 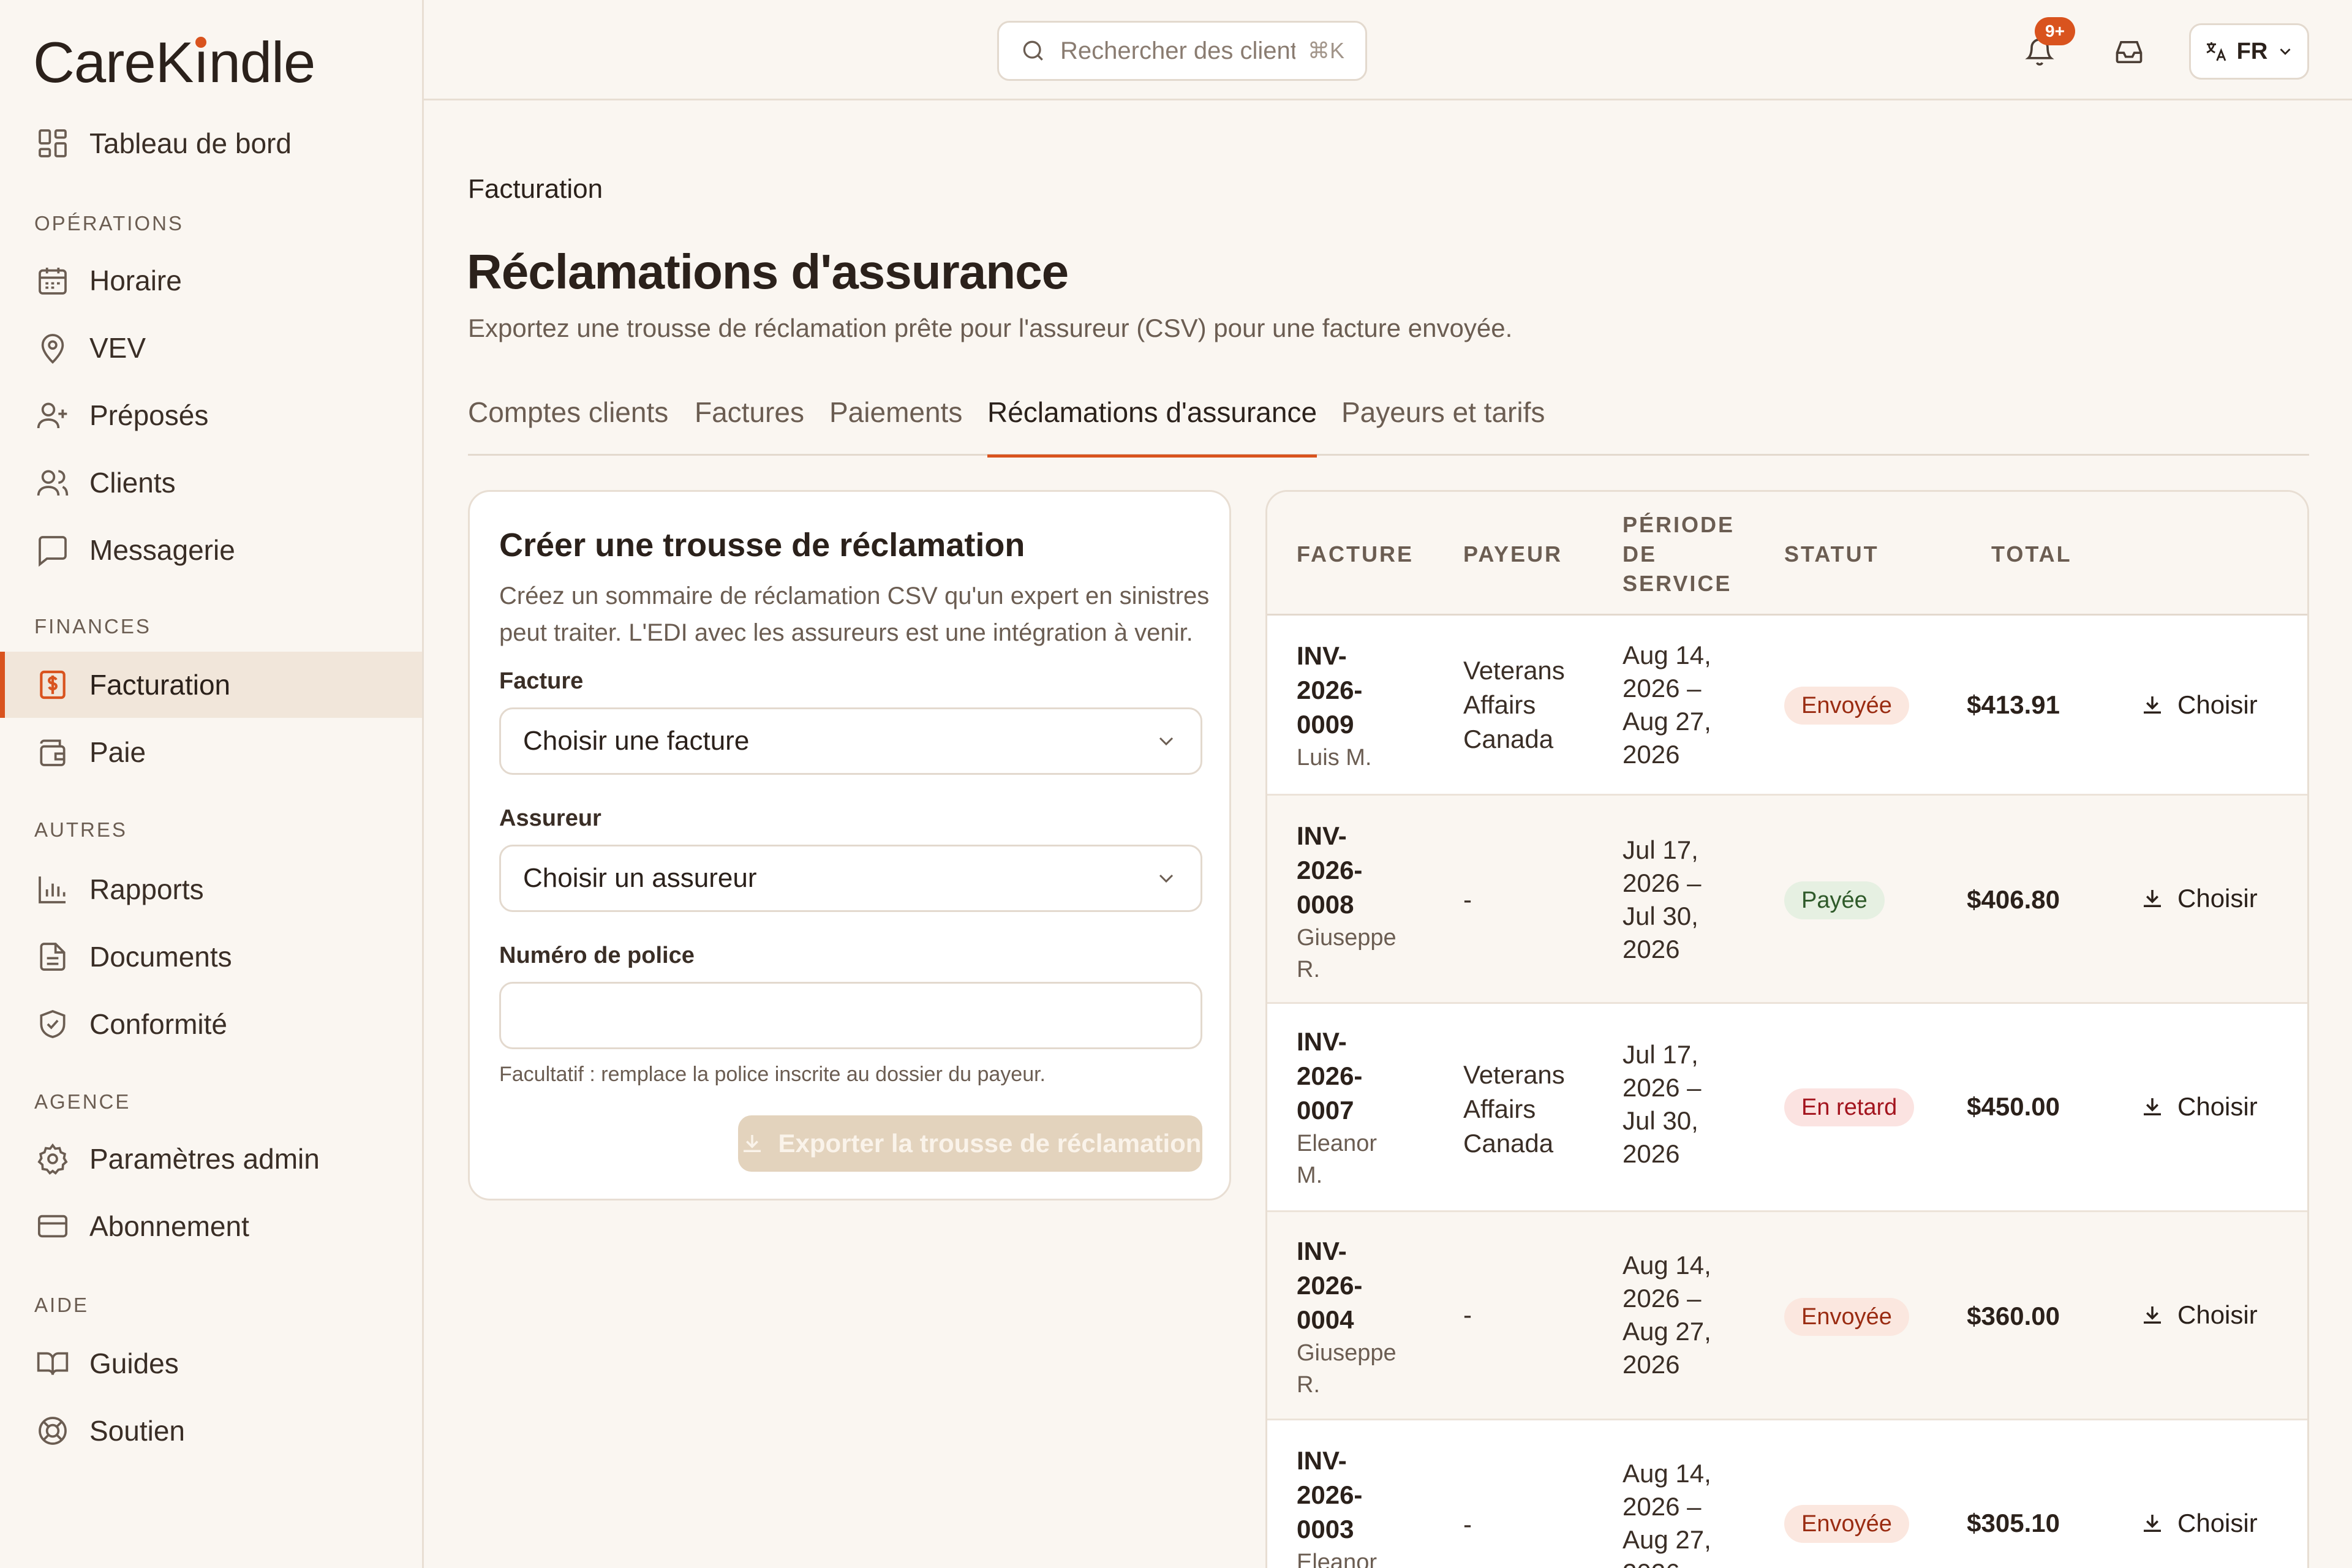 What do you see at coordinates (2129, 51) in the screenshot?
I see `inbox-button` at bounding box center [2129, 51].